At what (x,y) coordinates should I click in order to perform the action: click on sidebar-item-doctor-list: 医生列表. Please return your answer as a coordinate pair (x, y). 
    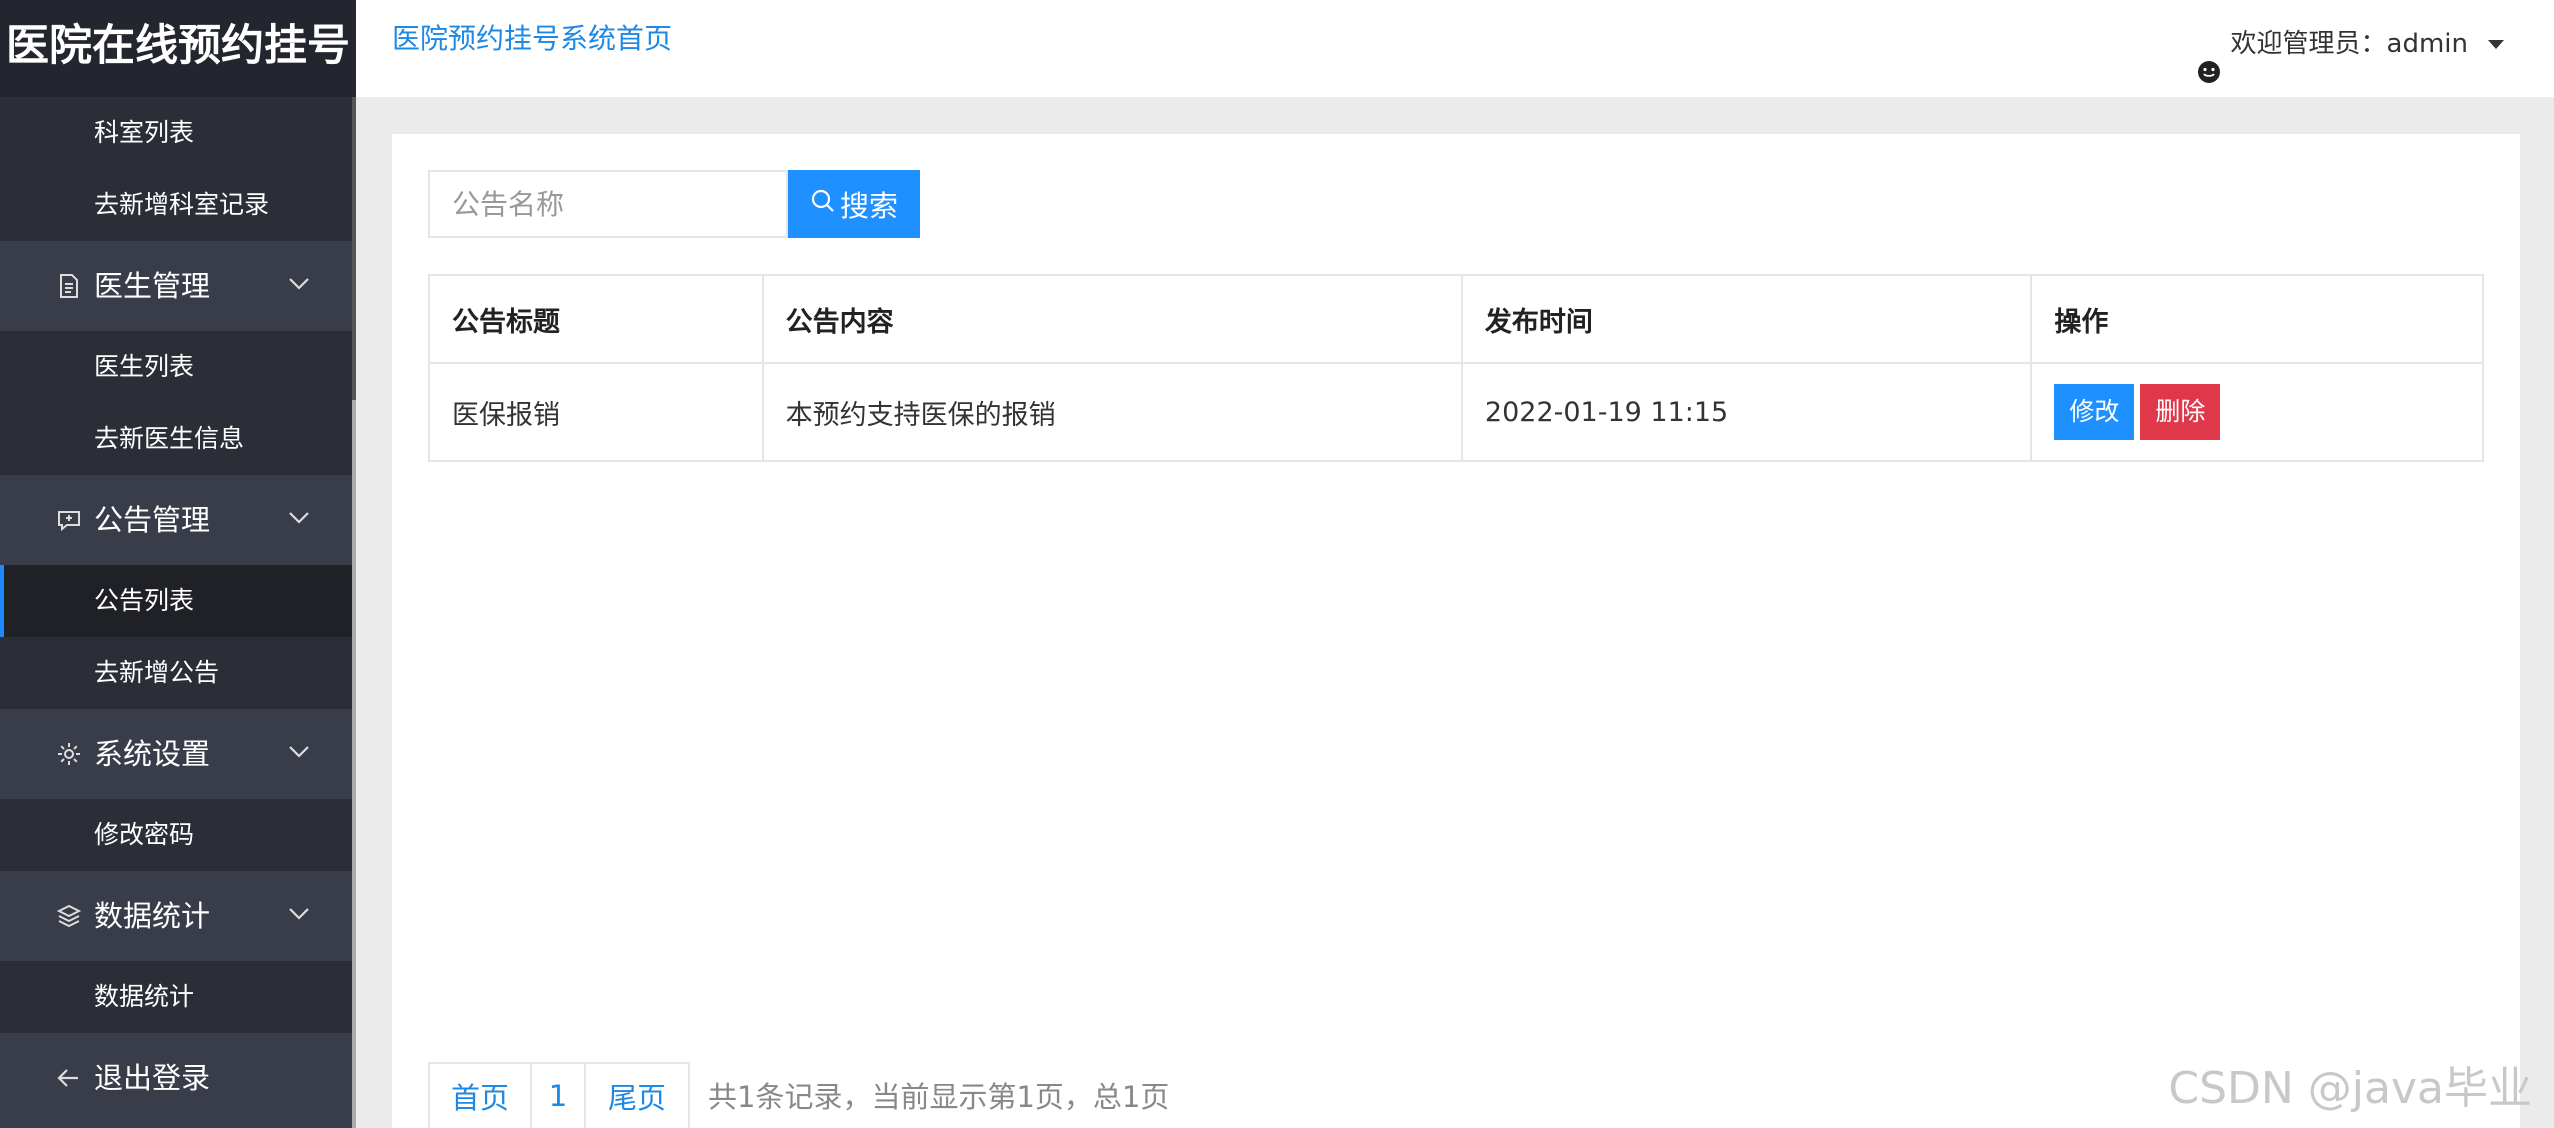
    Looking at the image, I should click on (176, 367).